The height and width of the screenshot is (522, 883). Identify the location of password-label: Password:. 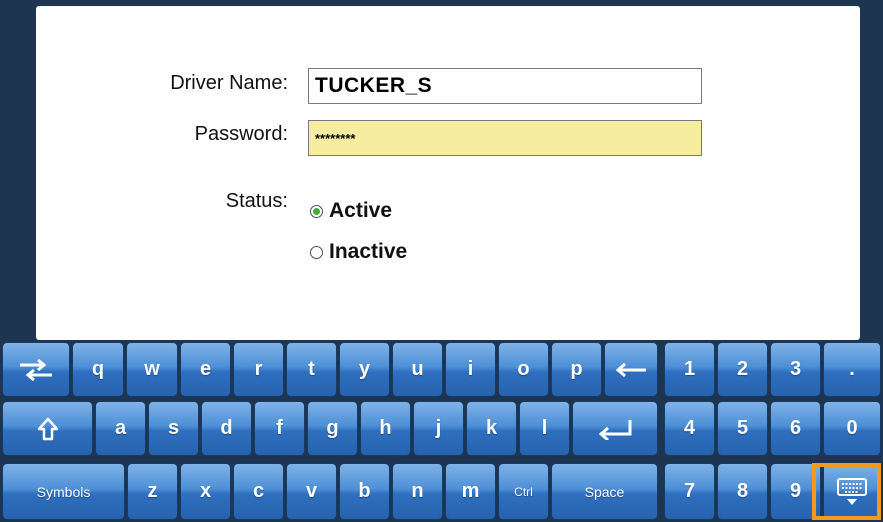
(241, 134).